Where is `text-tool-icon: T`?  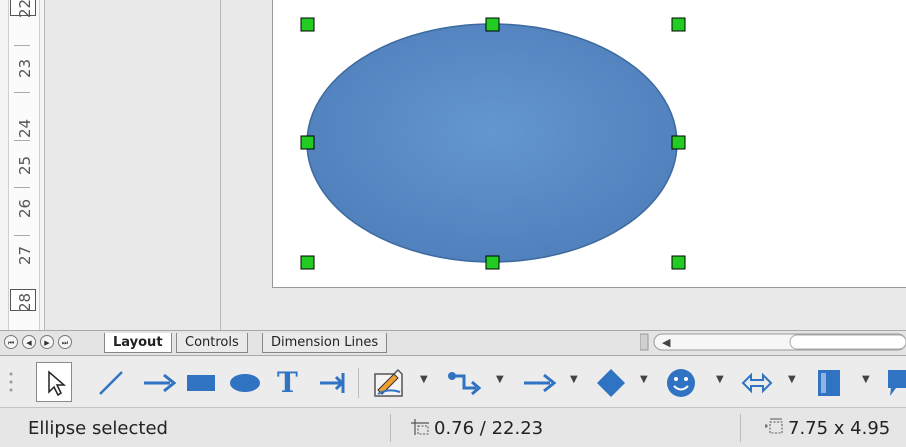 text-tool-icon: T is located at coordinates (289, 382).